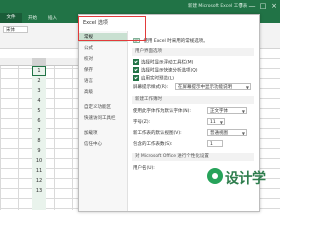  Describe the element at coordinates (39, 161) in the screenshot. I see `cell-value: 10` at that location.